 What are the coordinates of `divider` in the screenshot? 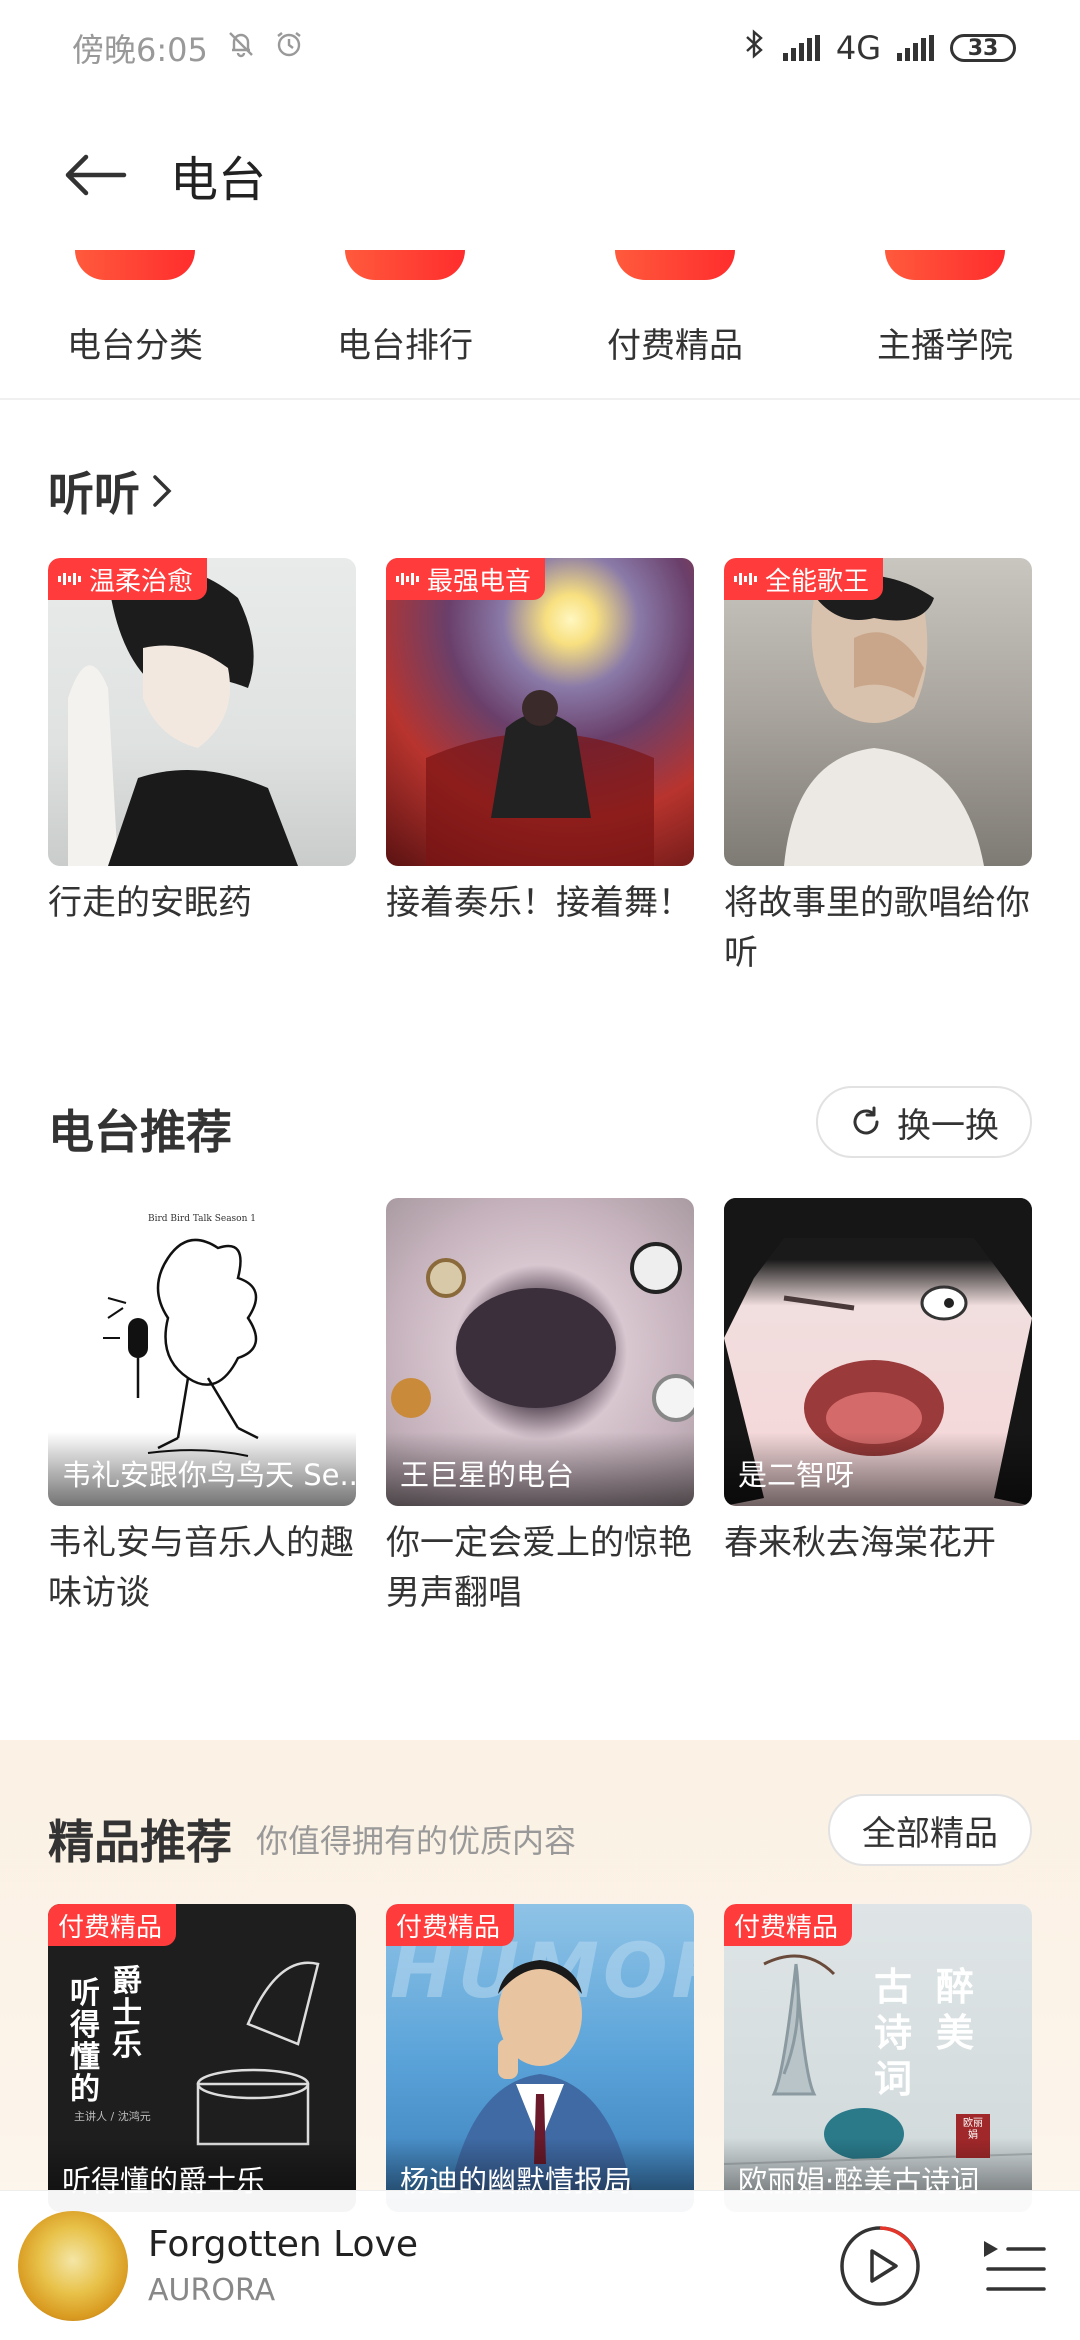 It's located at (540, 399).